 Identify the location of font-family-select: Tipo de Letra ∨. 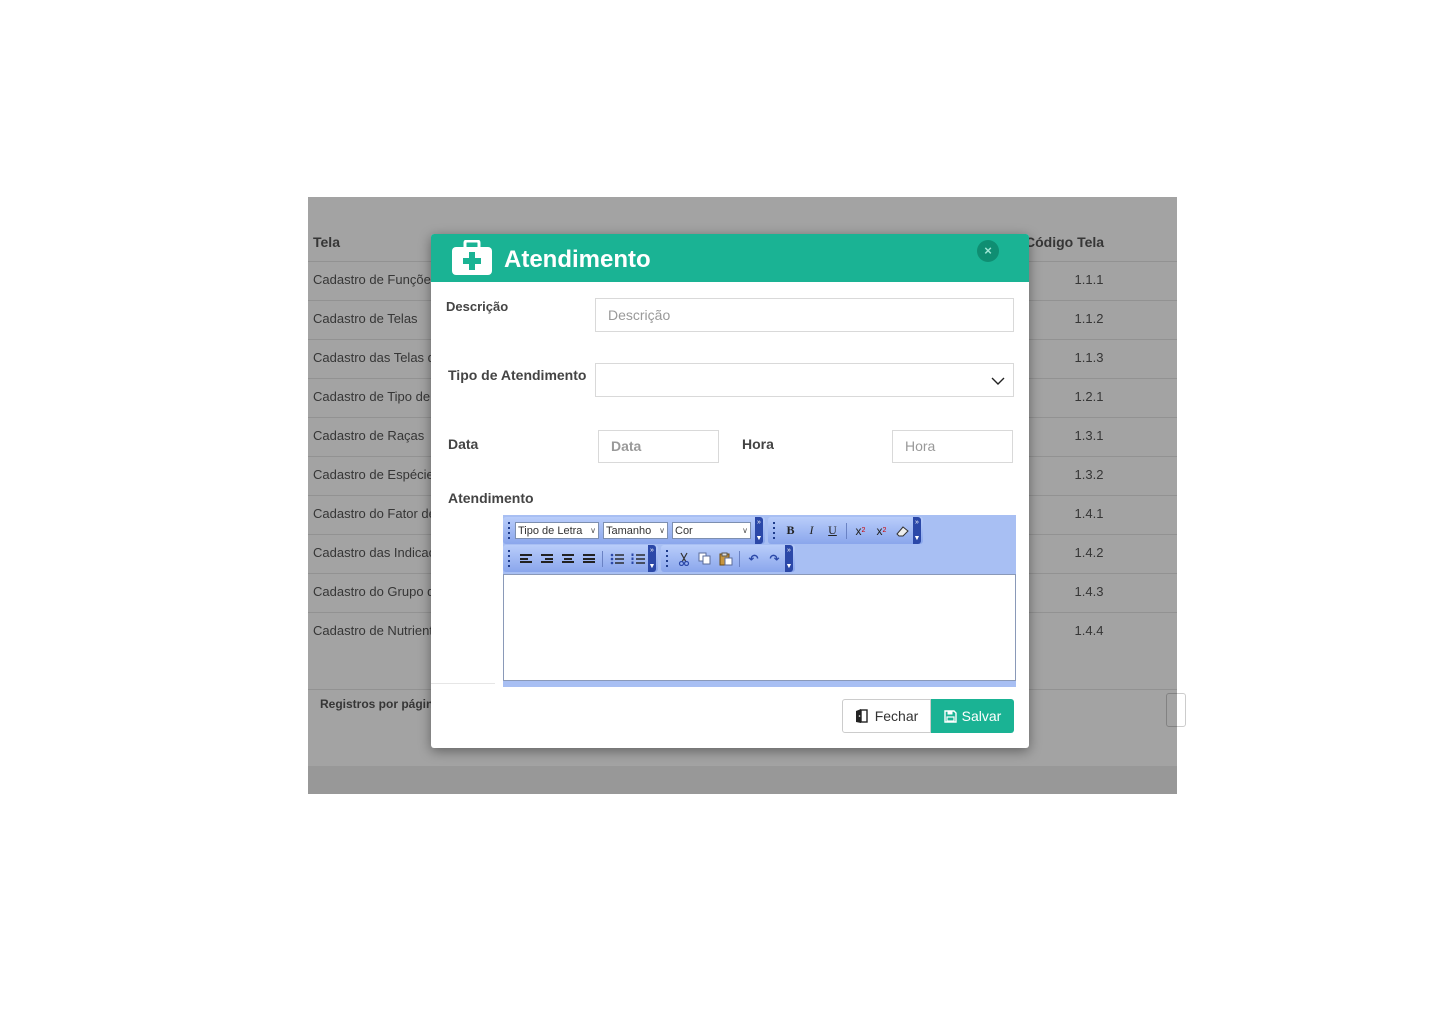
(557, 530).